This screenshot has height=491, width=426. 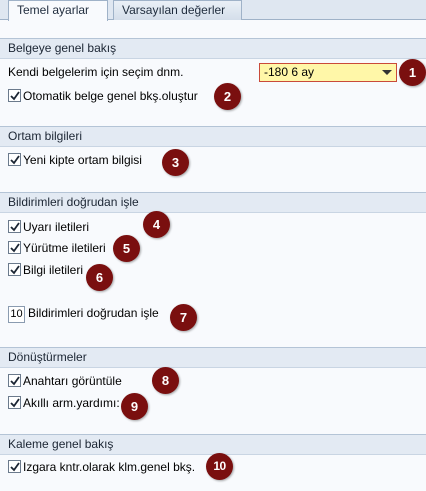 I want to click on auto-overview-label: Otomatik belge genel bkş.oluştur, so click(x=110, y=96).